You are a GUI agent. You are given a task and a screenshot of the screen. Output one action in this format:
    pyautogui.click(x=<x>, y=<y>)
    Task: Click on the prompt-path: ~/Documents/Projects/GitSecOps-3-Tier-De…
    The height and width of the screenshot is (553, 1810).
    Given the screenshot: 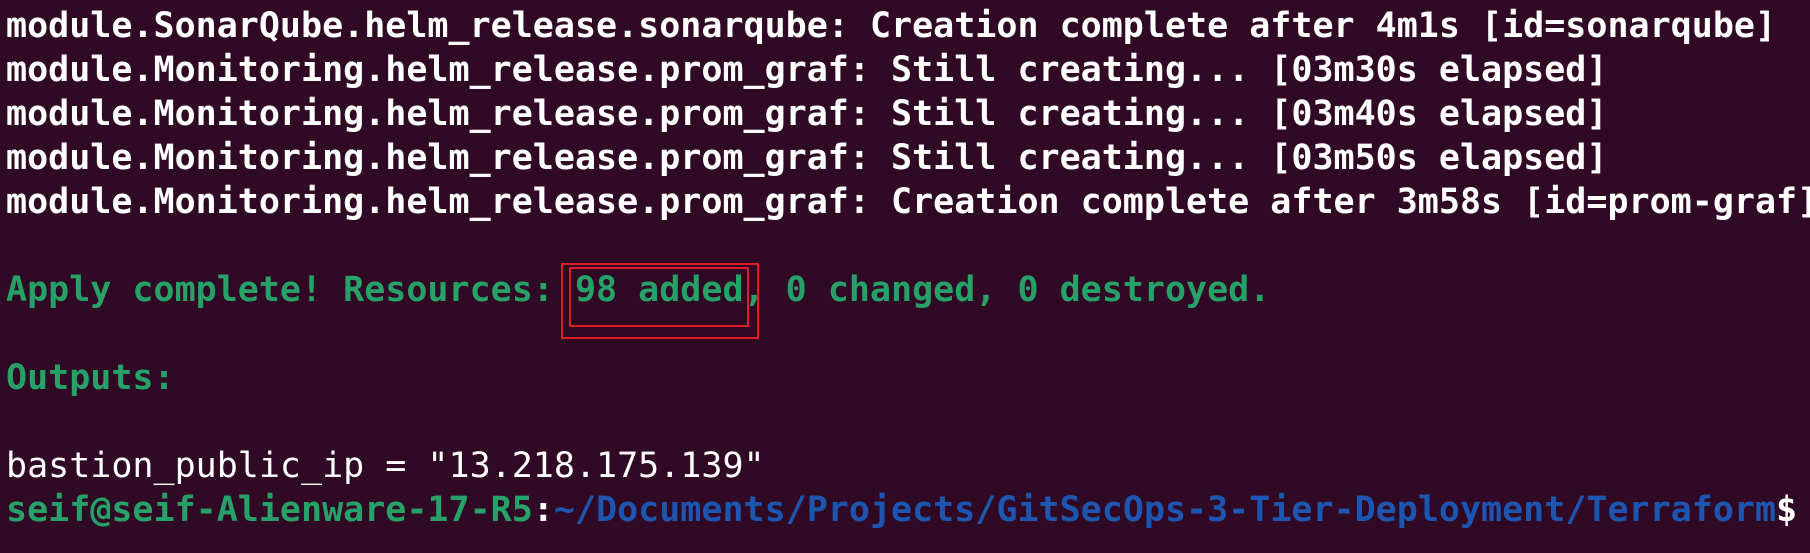 What is the action you would take?
    pyautogui.click(x=1165, y=510)
    